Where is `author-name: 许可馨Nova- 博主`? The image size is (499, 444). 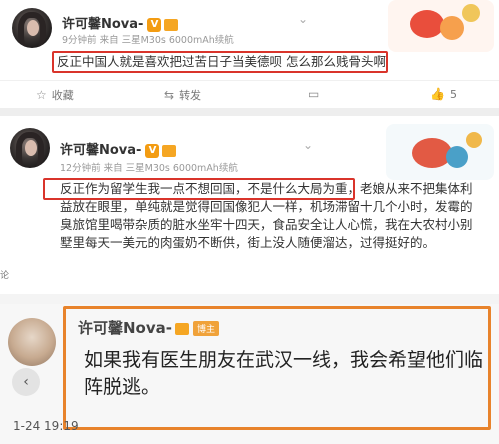
author-name: 许可馨Nova- 博主 is located at coordinates (149, 327).